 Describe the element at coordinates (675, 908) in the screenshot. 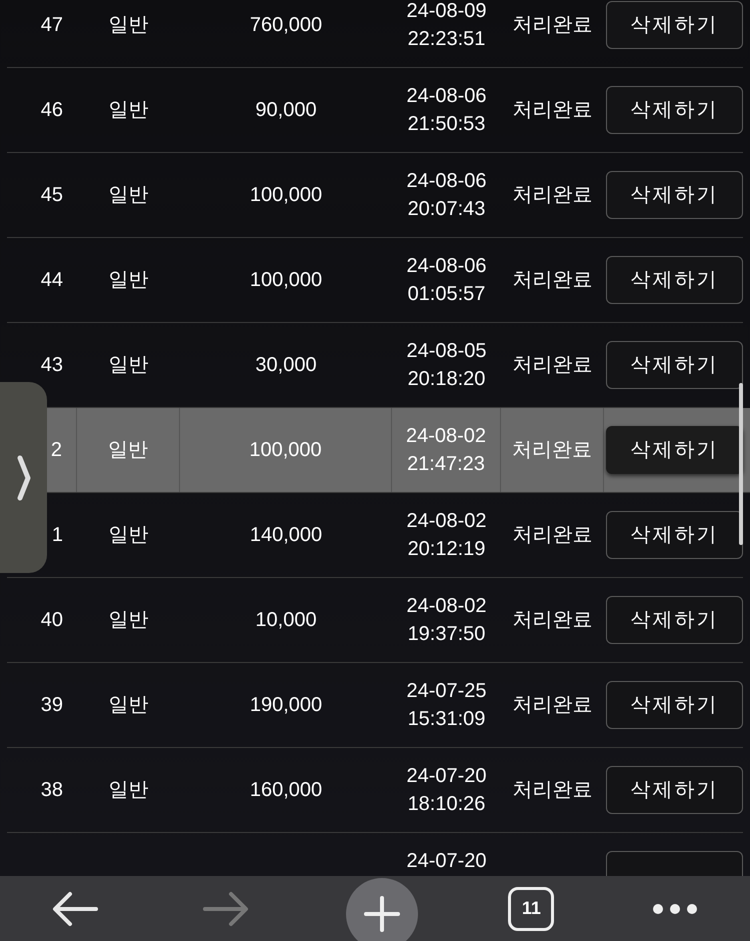

I see `more-dots-icon` at that location.